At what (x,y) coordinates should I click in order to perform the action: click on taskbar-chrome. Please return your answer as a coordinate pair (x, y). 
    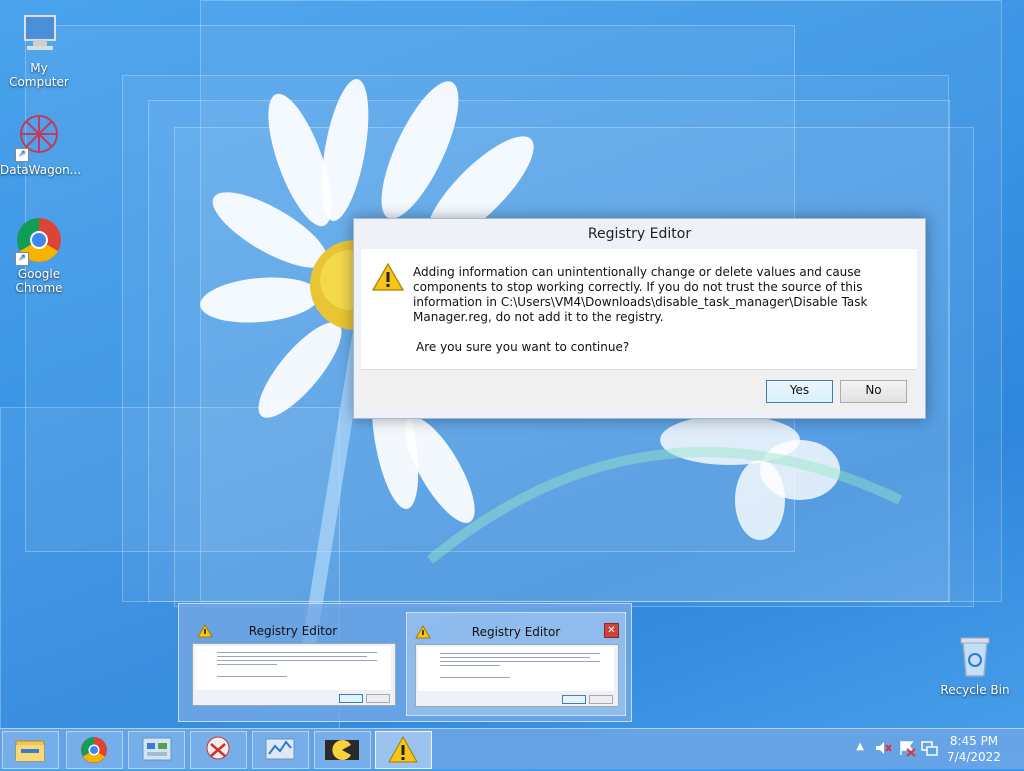
    Looking at the image, I should click on (94, 750).